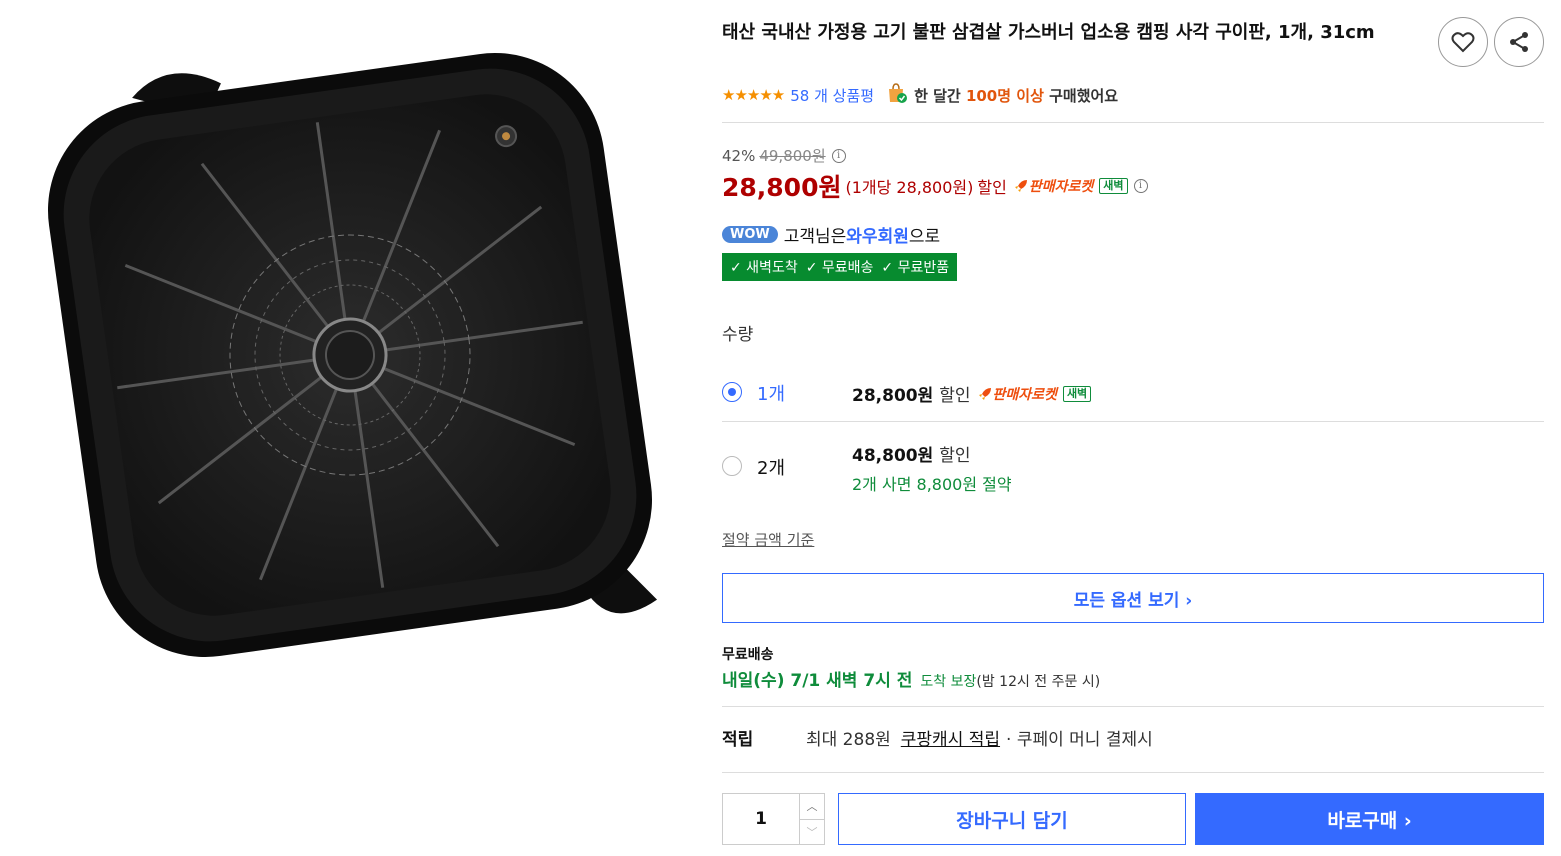  I want to click on add-to-cart-button: 장바구니 담기, so click(1012, 819).